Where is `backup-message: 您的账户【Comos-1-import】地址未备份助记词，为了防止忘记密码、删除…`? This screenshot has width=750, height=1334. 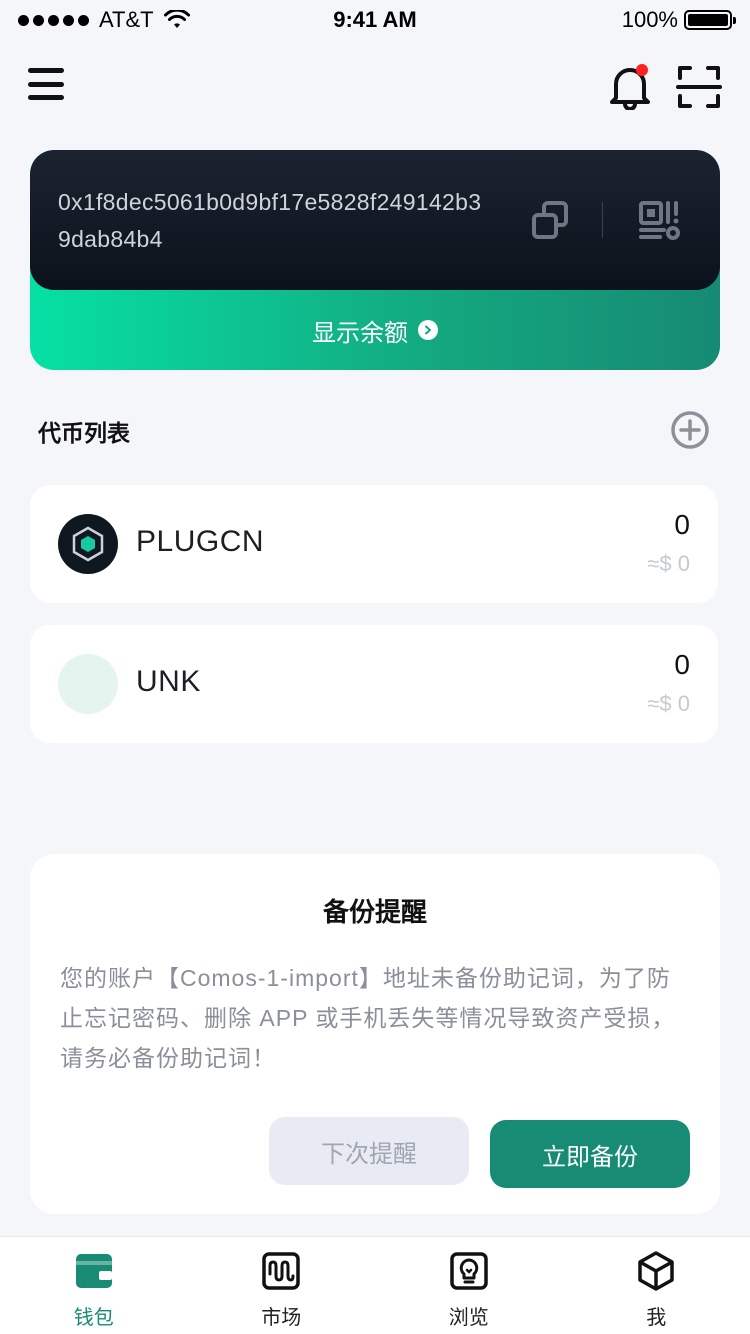
backup-message: 您的账户【Comos-1-import】地址未备份助记词，为了防止忘记密码、删除… is located at coordinates (368, 1018).